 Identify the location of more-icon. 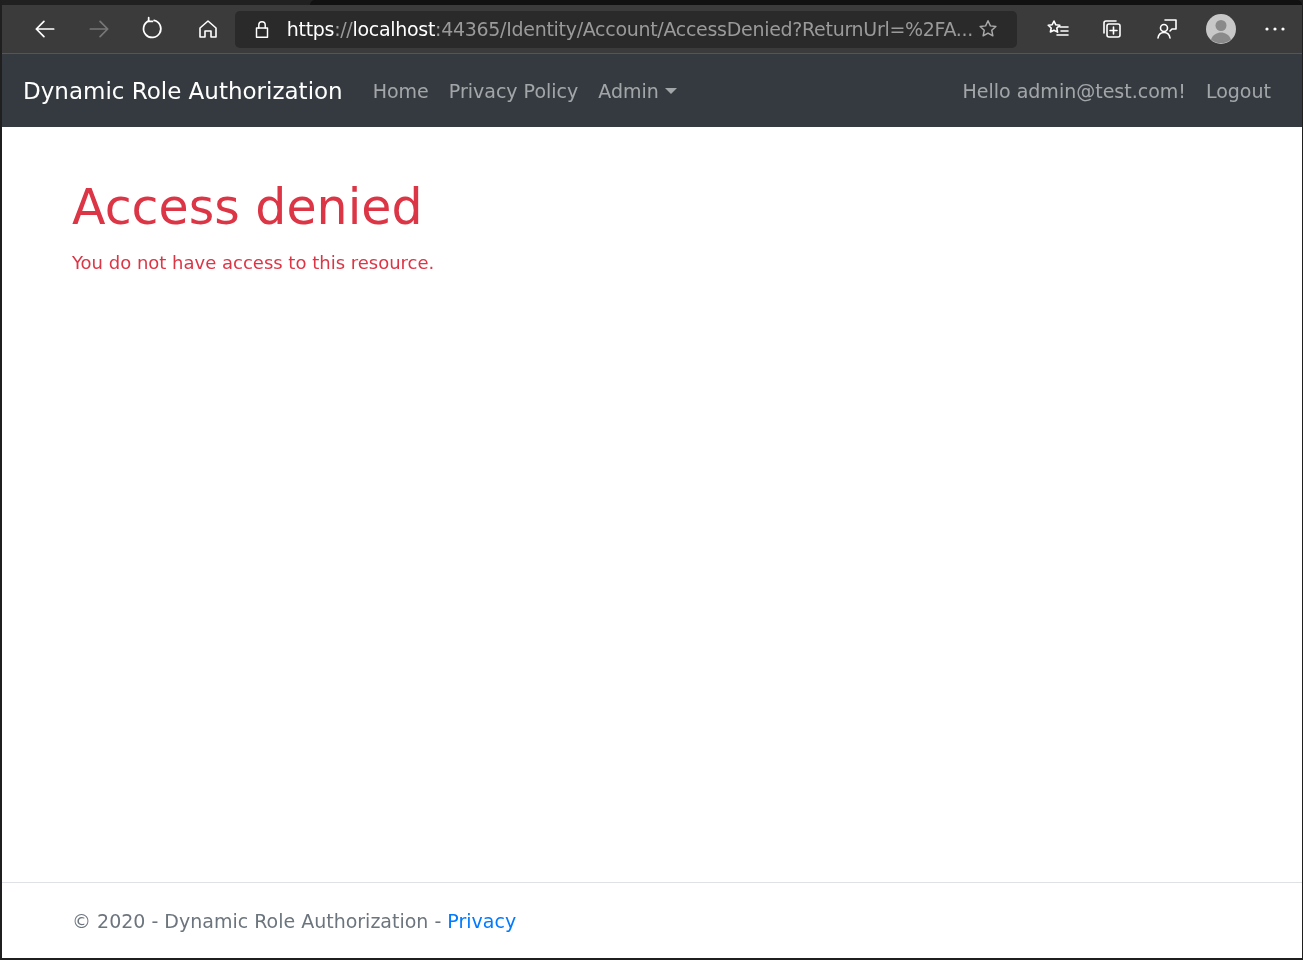
(1274, 29).